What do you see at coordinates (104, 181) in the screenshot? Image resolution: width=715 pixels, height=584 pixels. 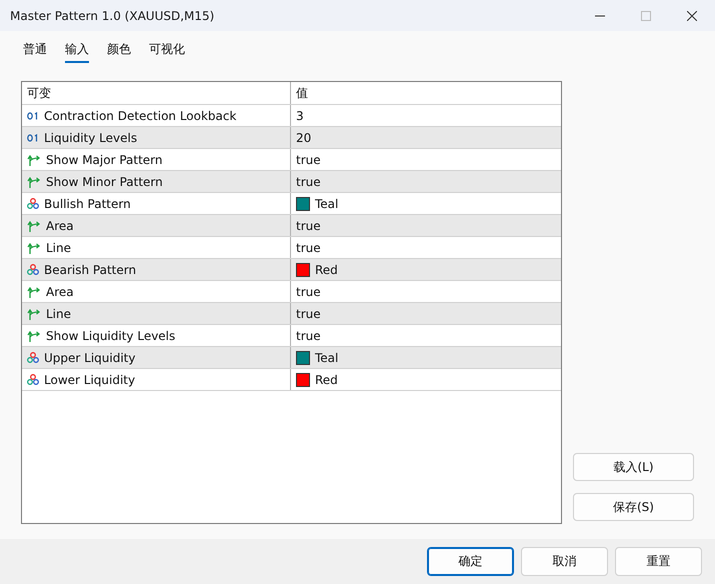 I see `parameter-name: Show Minor Pattern` at bounding box center [104, 181].